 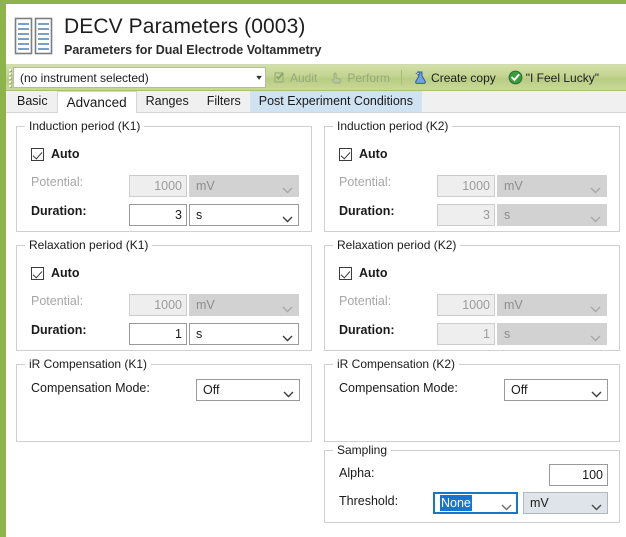 I want to click on relaxation-k2-potential-row: Potential:, so click(x=389, y=301).